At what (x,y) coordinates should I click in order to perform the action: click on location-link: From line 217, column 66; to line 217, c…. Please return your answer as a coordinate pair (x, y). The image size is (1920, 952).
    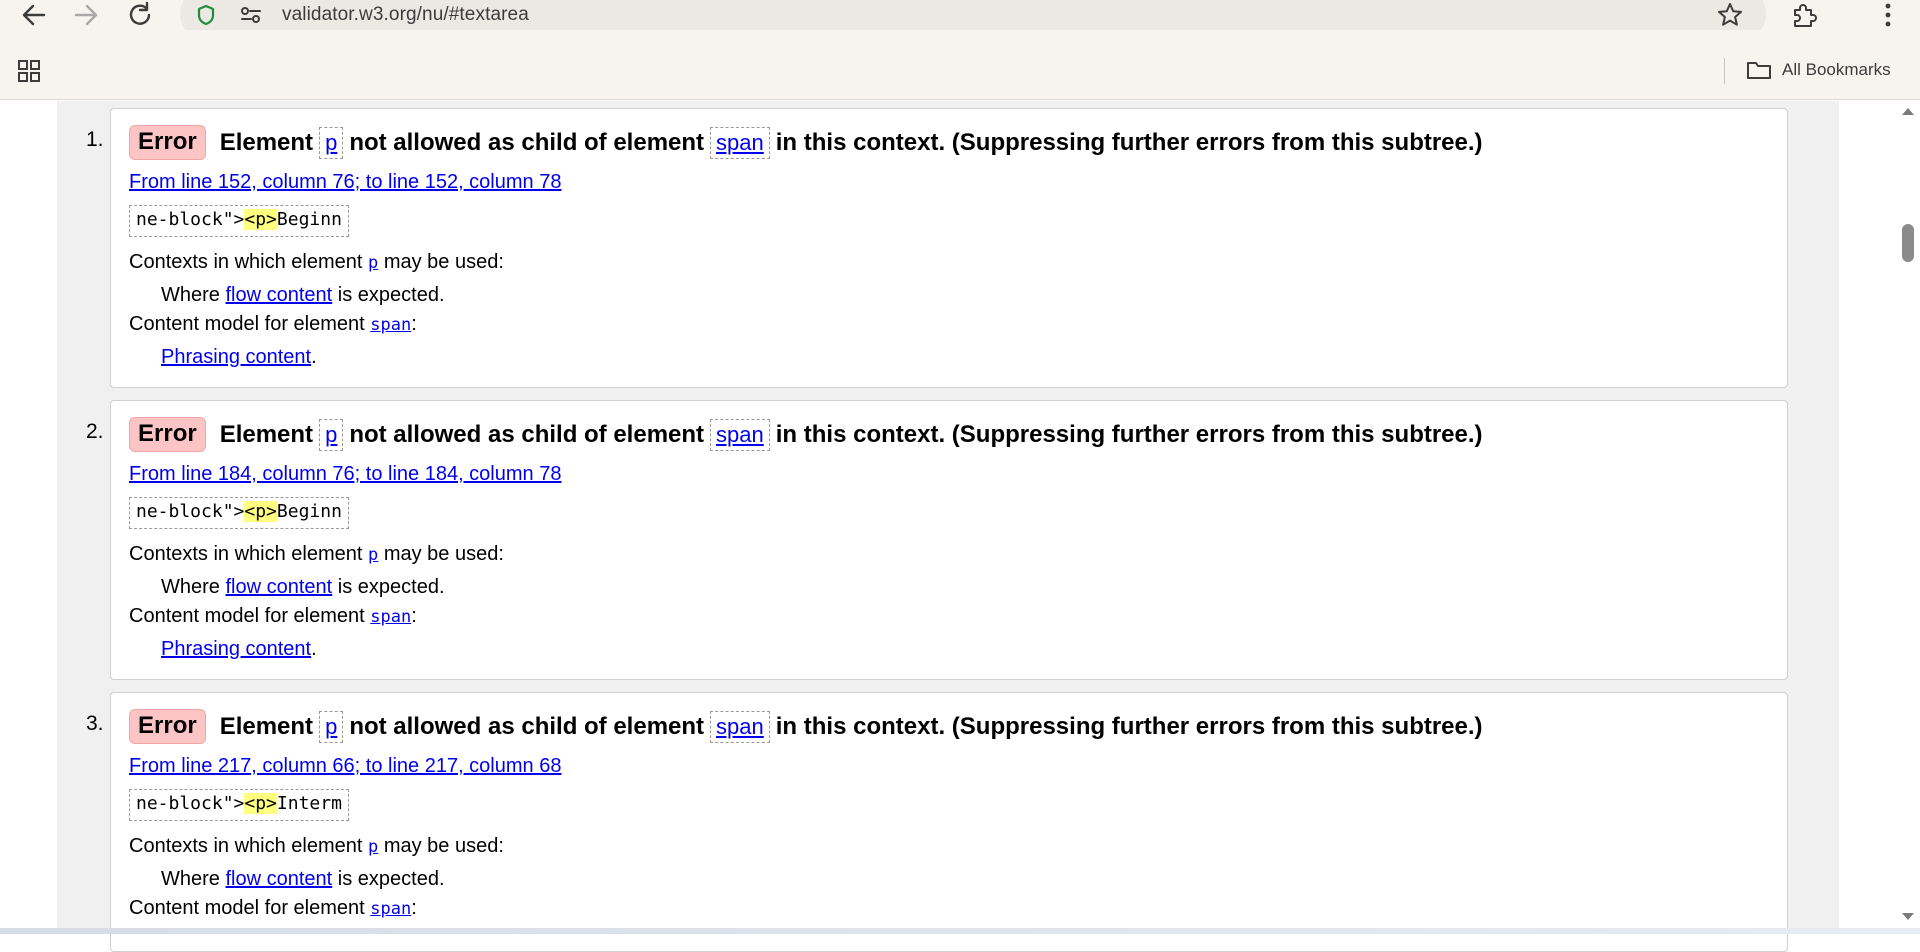
    Looking at the image, I should click on (345, 766).